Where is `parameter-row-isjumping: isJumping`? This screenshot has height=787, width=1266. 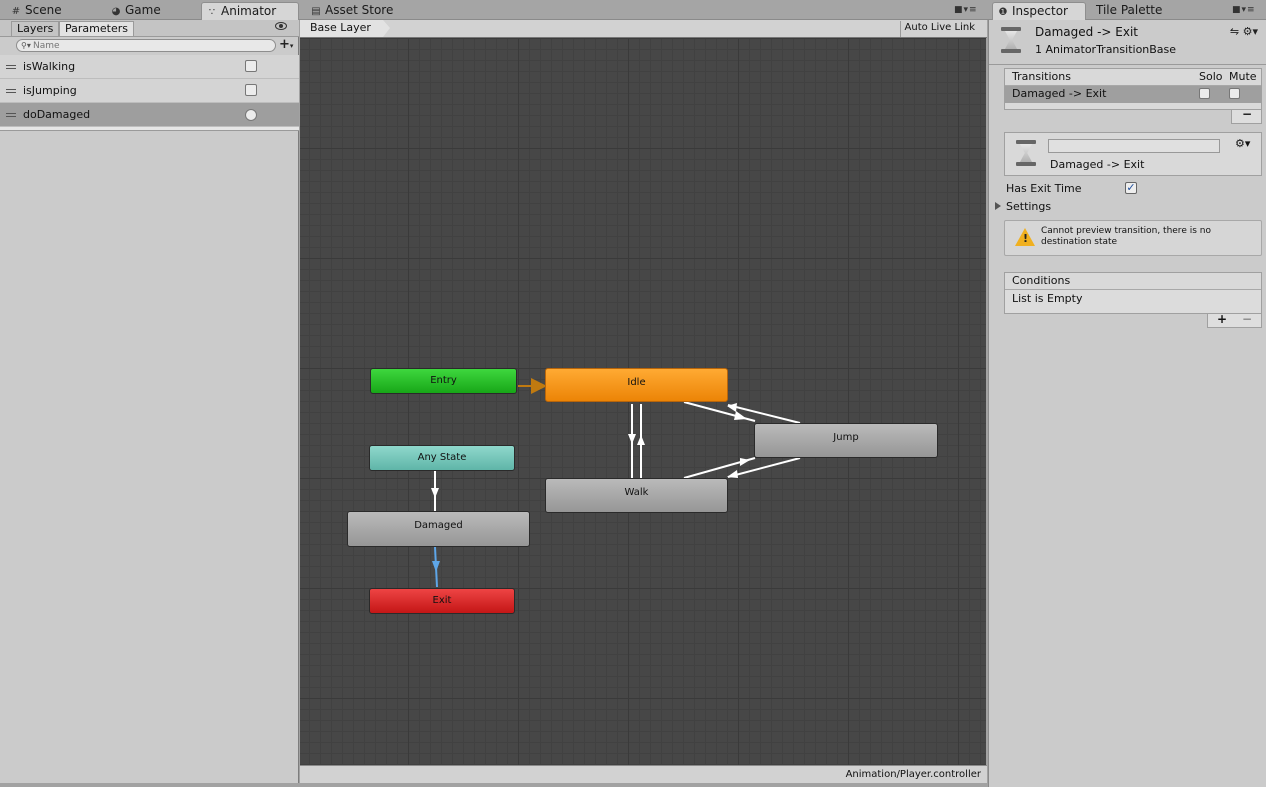
parameter-row-isjumping: isJumping is located at coordinates (149, 91).